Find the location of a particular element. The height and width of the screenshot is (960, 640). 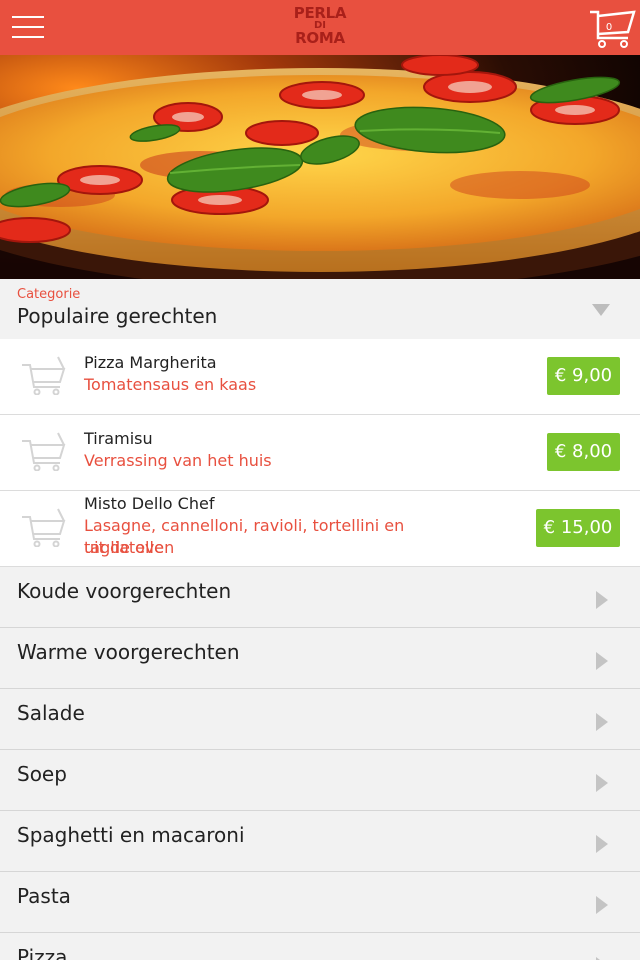

menu-item: Tiramisu Verrassing van het huis € 8,00 is located at coordinates (320, 453).